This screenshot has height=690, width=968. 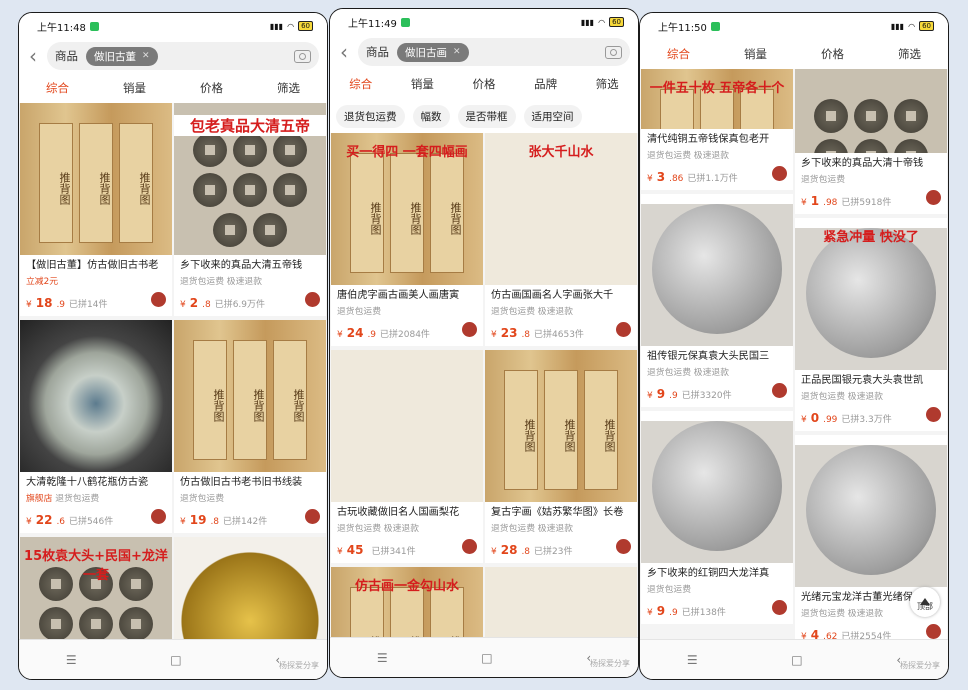 I want to click on product-card, so click(x=561, y=607).